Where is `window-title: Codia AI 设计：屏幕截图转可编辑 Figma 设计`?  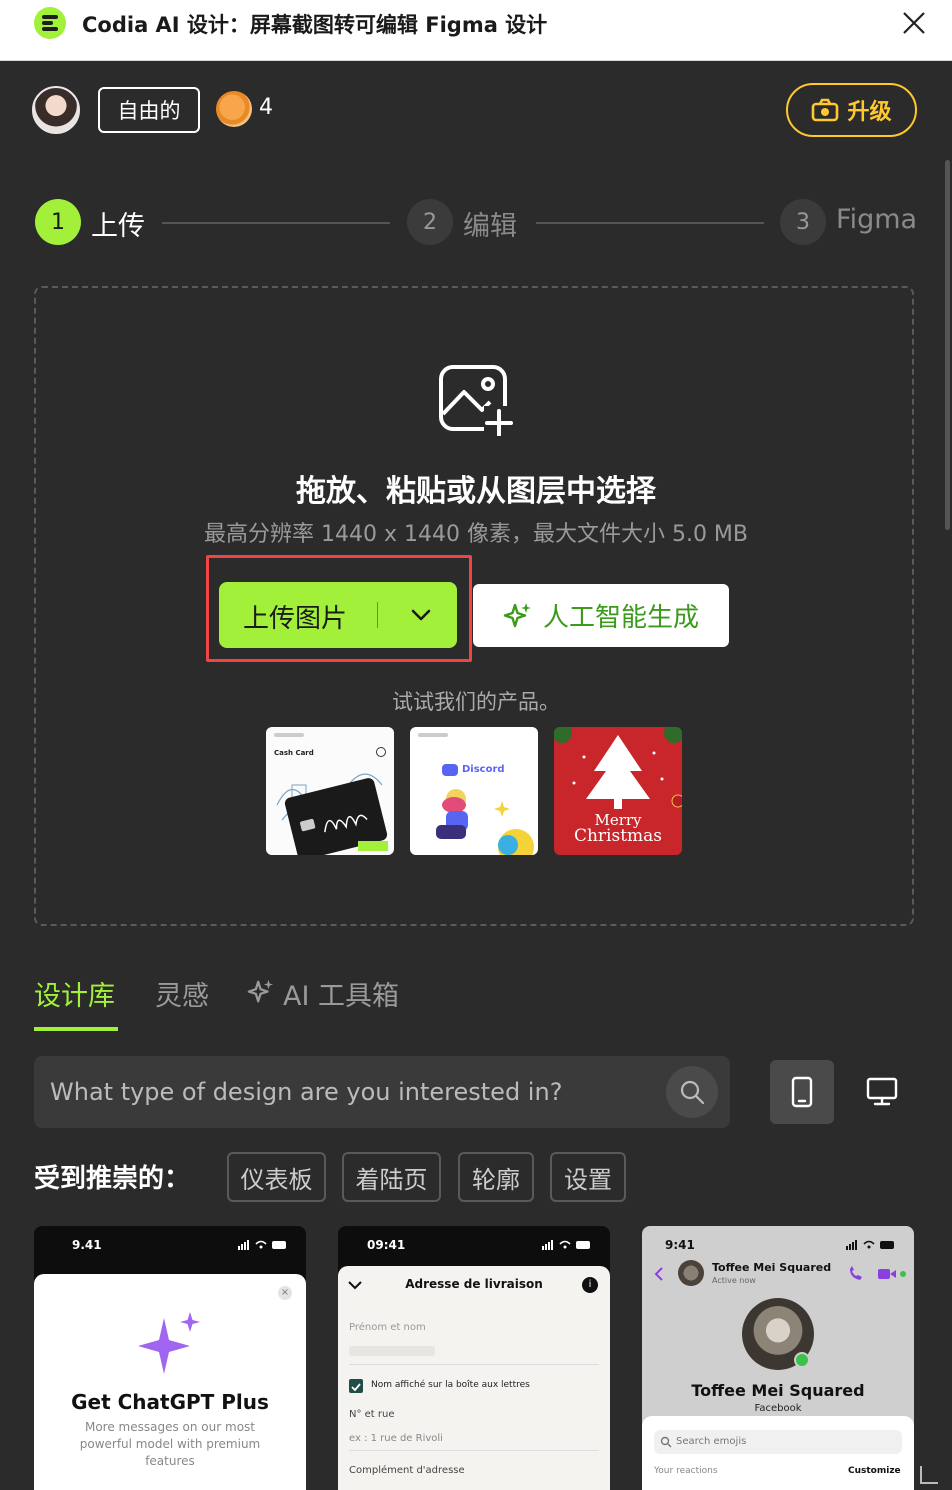
window-title: Codia AI 设计：屏幕截图转可编辑 Figma 设计 is located at coordinates (315, 25).